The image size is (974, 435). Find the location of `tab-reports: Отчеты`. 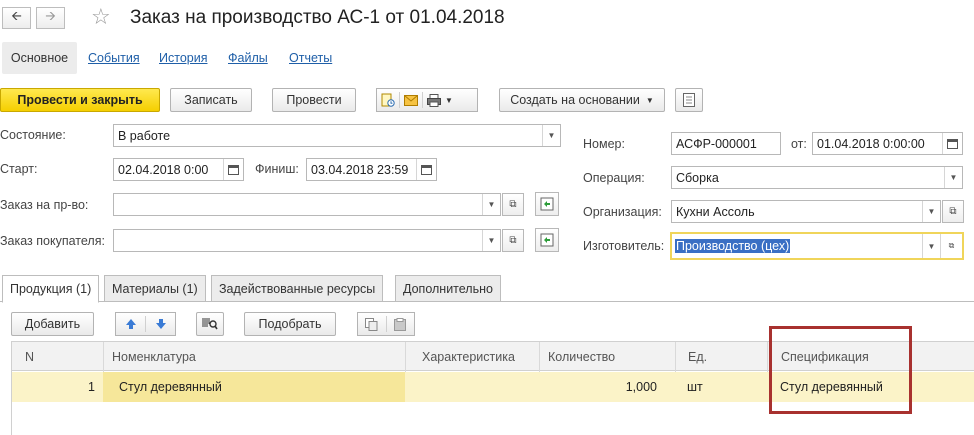

tab-reports: Отчеты is located at coordinates (310, 58).